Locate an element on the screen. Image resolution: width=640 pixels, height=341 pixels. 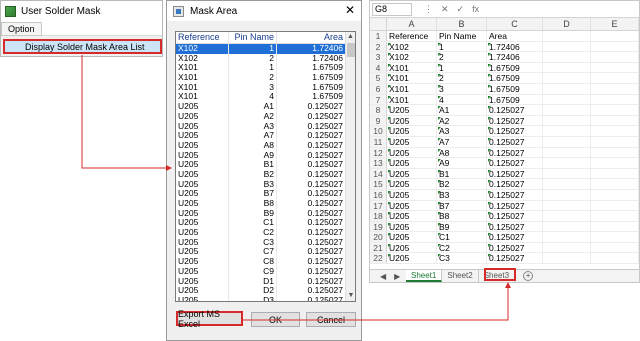
row-header: 10 is located at coordinates (378, 131).